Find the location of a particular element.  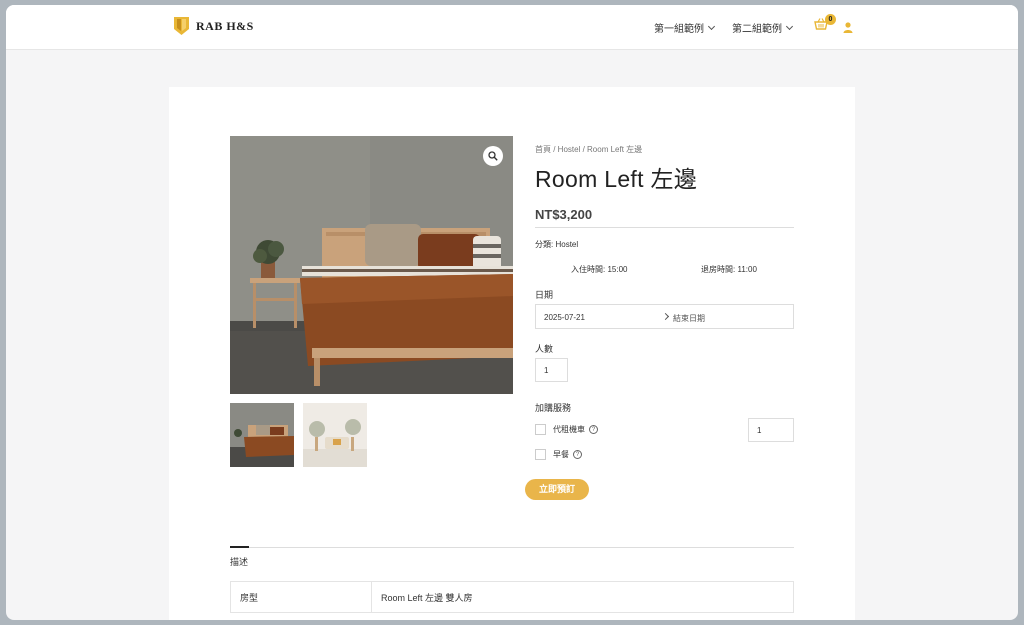

breadcrumb-category-link: Hostel is located at coordinates (569, 149).